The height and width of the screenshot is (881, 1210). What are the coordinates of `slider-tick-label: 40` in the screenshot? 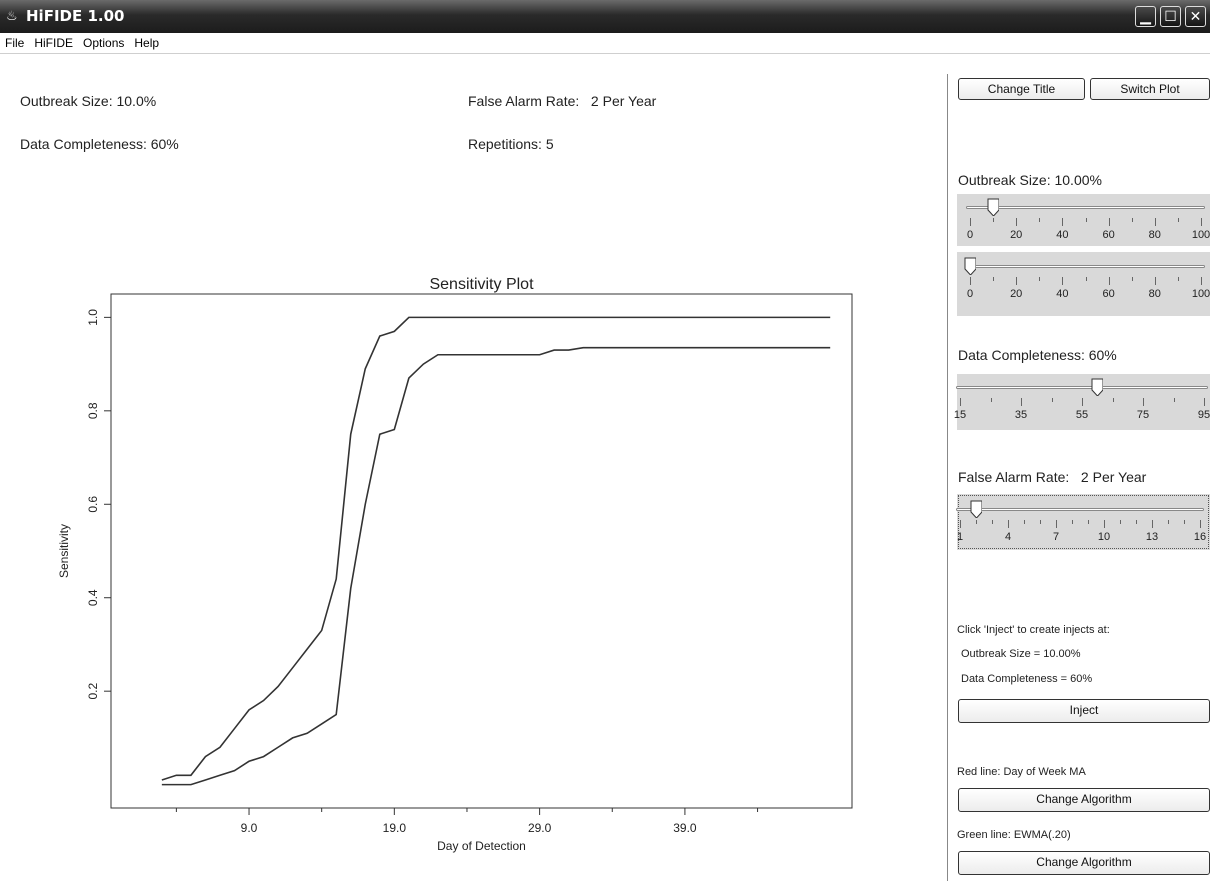 It's located at (1062, 235).